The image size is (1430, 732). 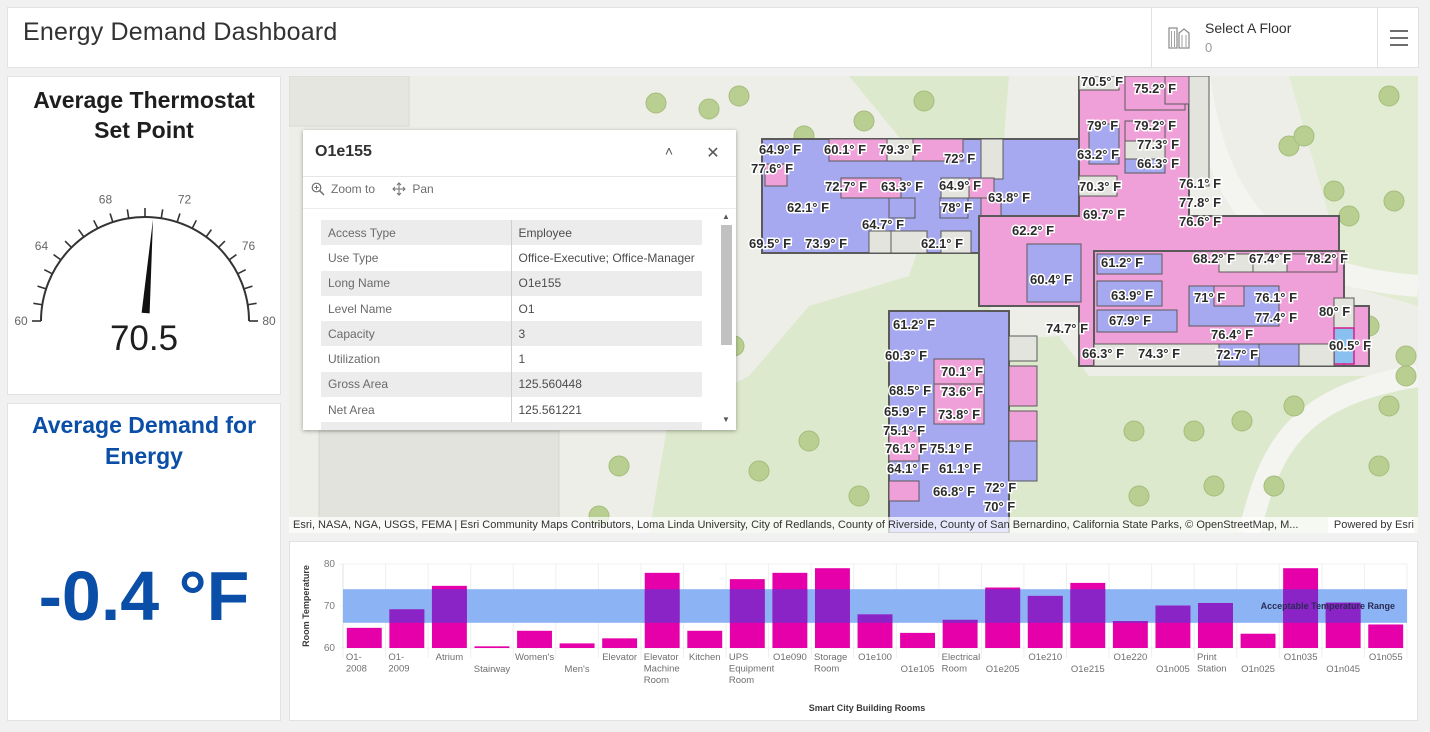 What do you see at coordinates (57, 257) in the screenshot?
I see `gauge-major-tick` at bounding box center [57, 257].